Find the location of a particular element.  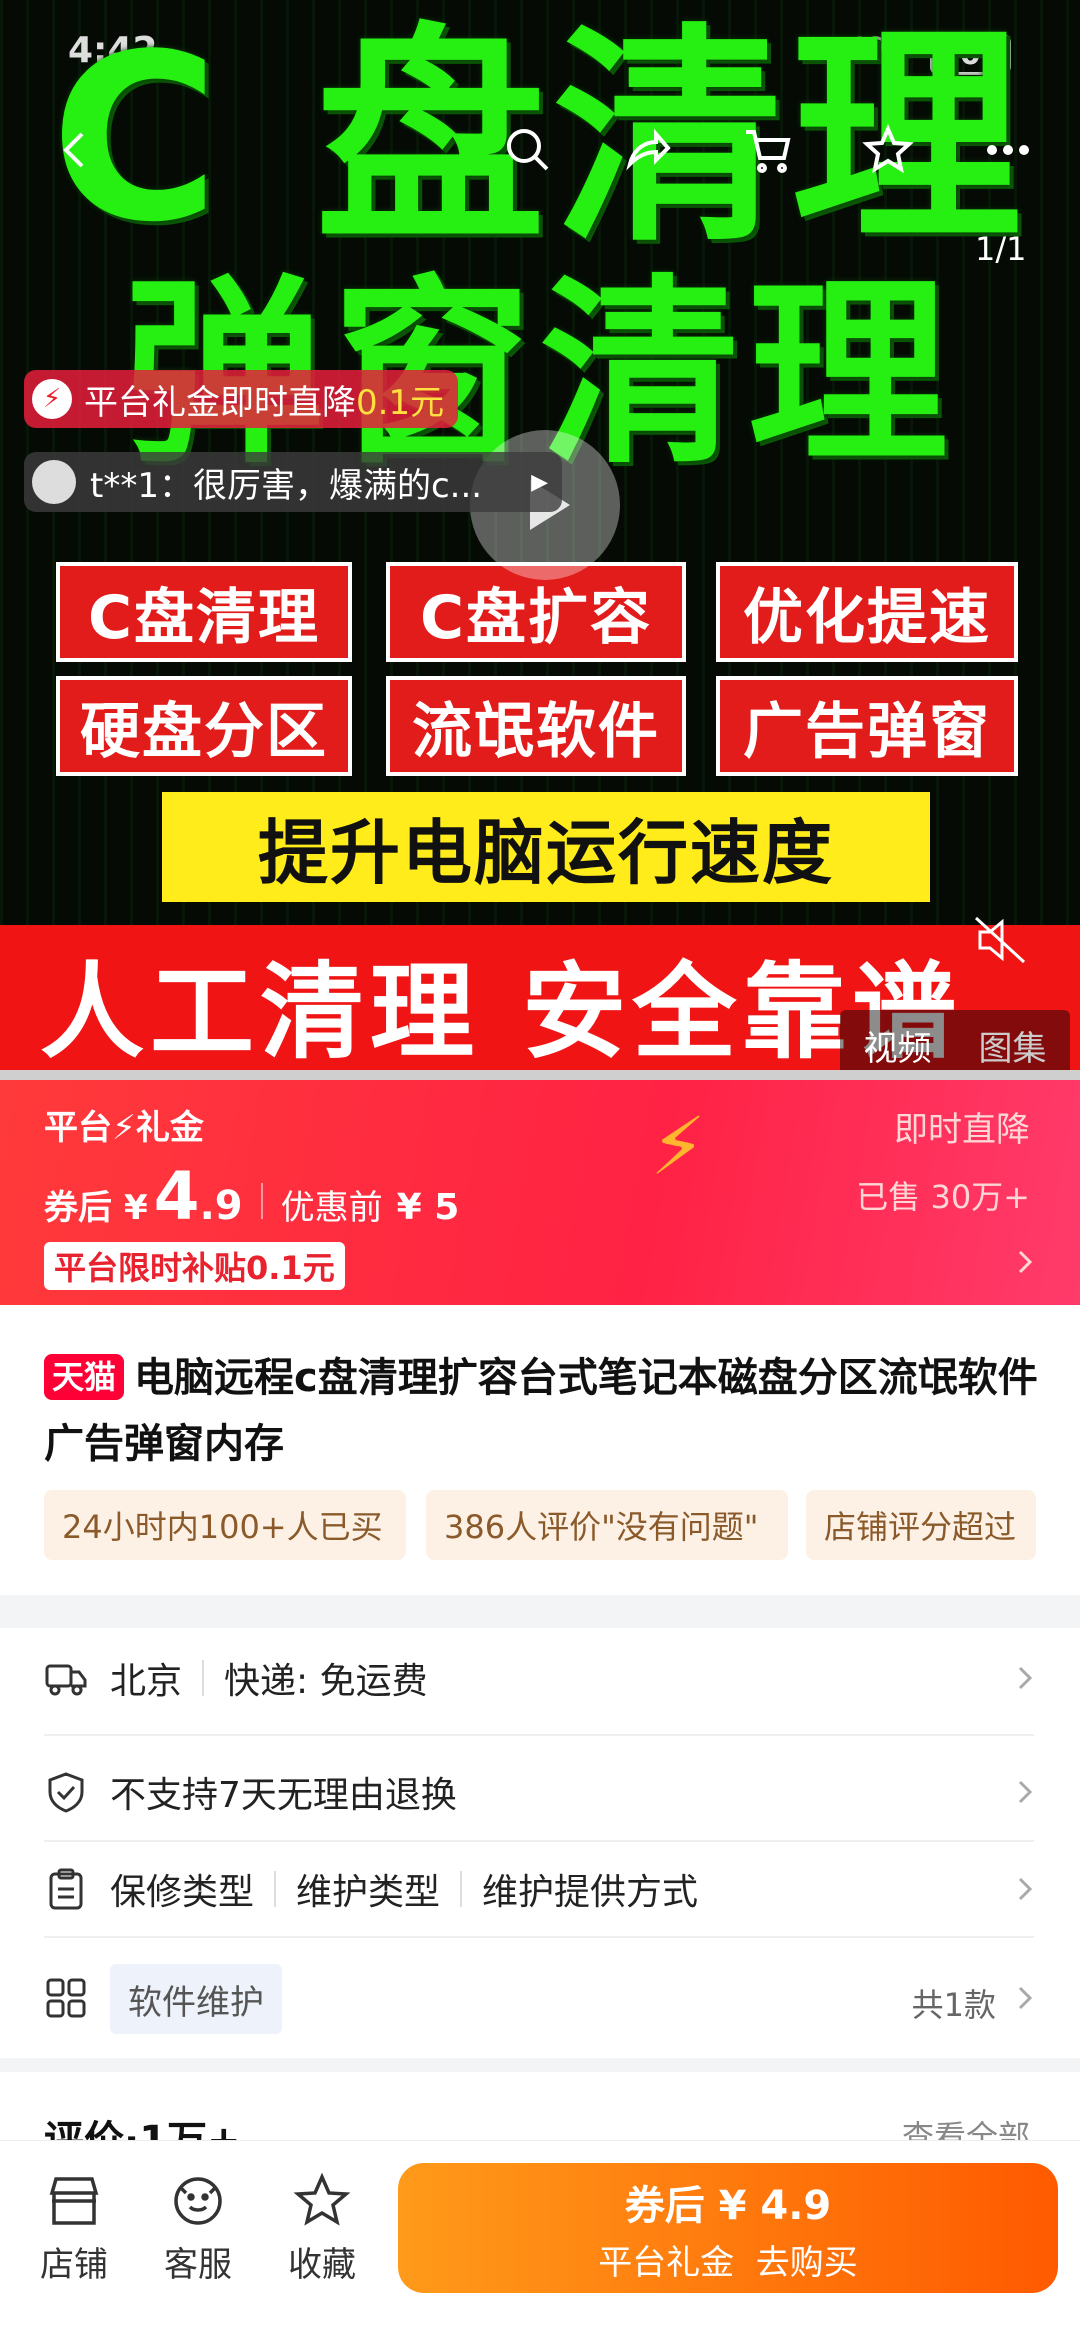

shield-check-icon is located at coordinates (66, 1792).